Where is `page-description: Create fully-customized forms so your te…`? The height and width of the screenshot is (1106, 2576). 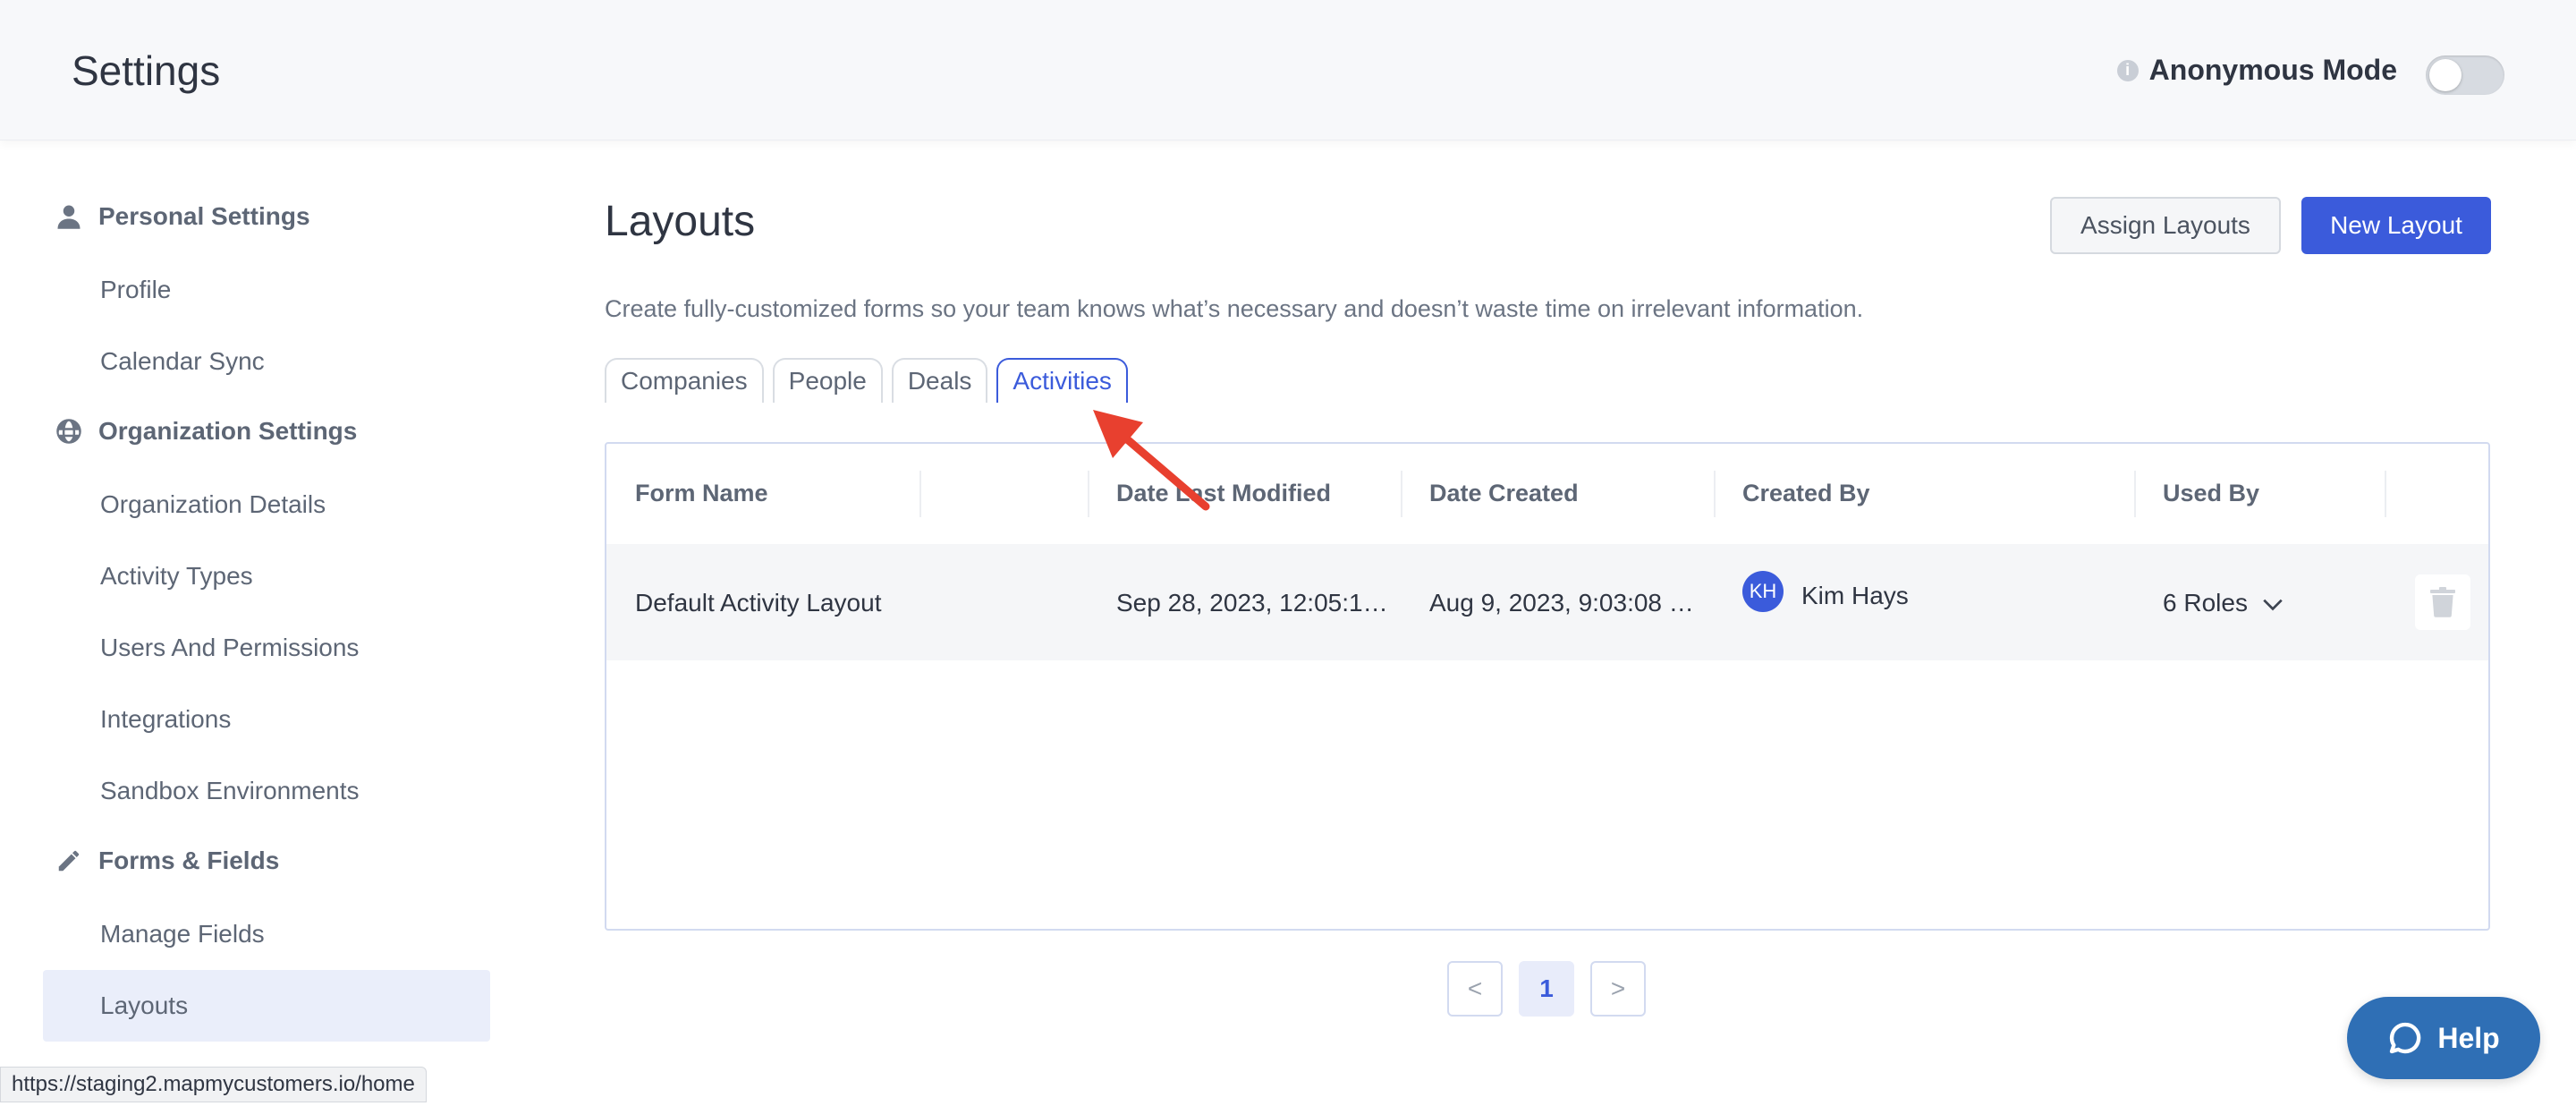 page-description: Create fully-customized forms so your te… is located at coordinates (1234, 308).